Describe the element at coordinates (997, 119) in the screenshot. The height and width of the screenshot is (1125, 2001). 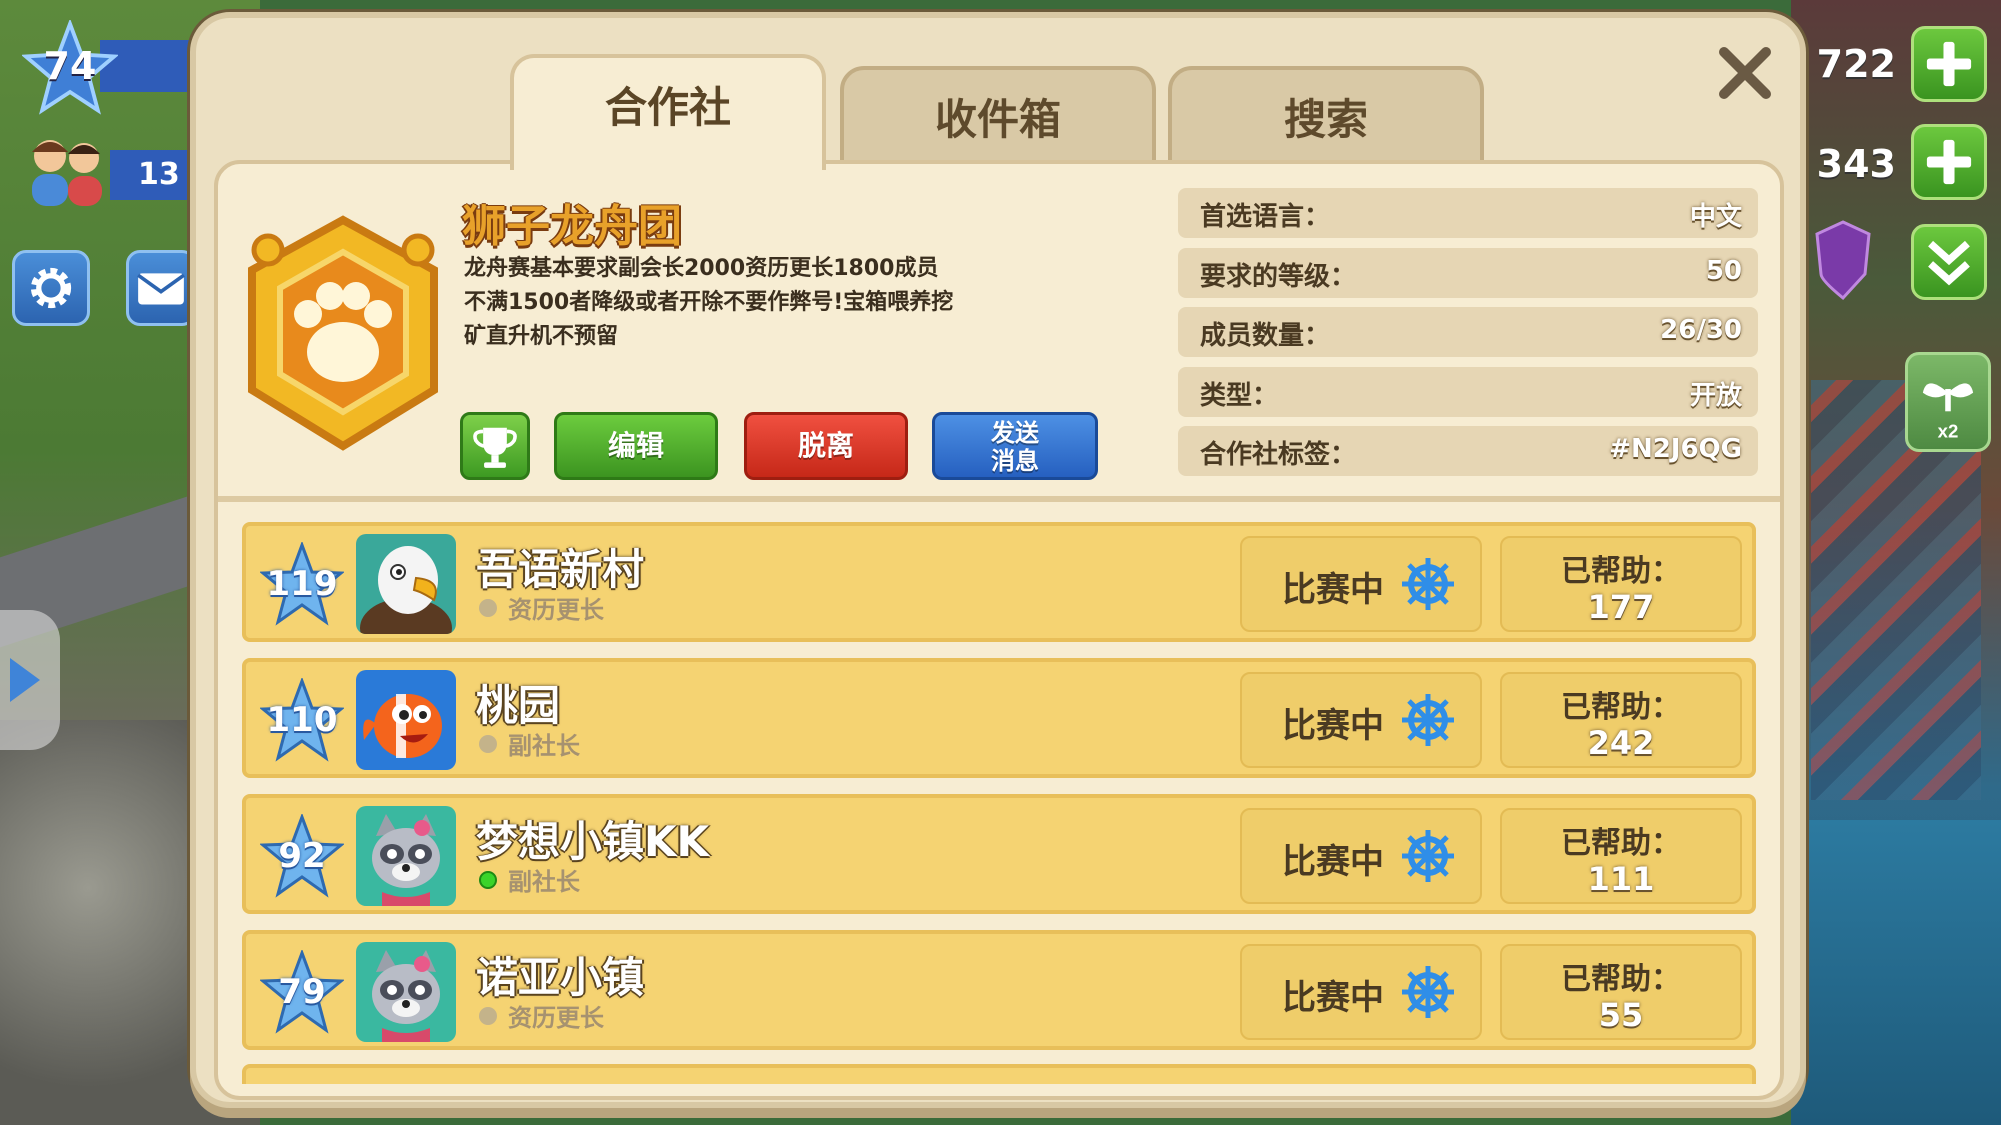
I see `tab-inbox-label: 收件箱` at that location.